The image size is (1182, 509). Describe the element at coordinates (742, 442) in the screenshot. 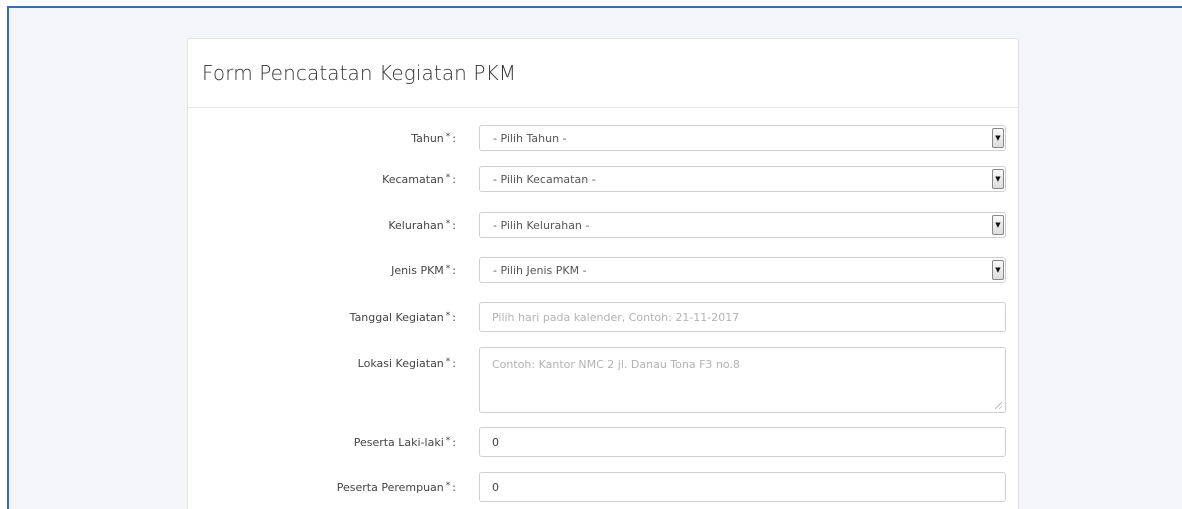

I see `peserta-laki-input: 0` at that location.